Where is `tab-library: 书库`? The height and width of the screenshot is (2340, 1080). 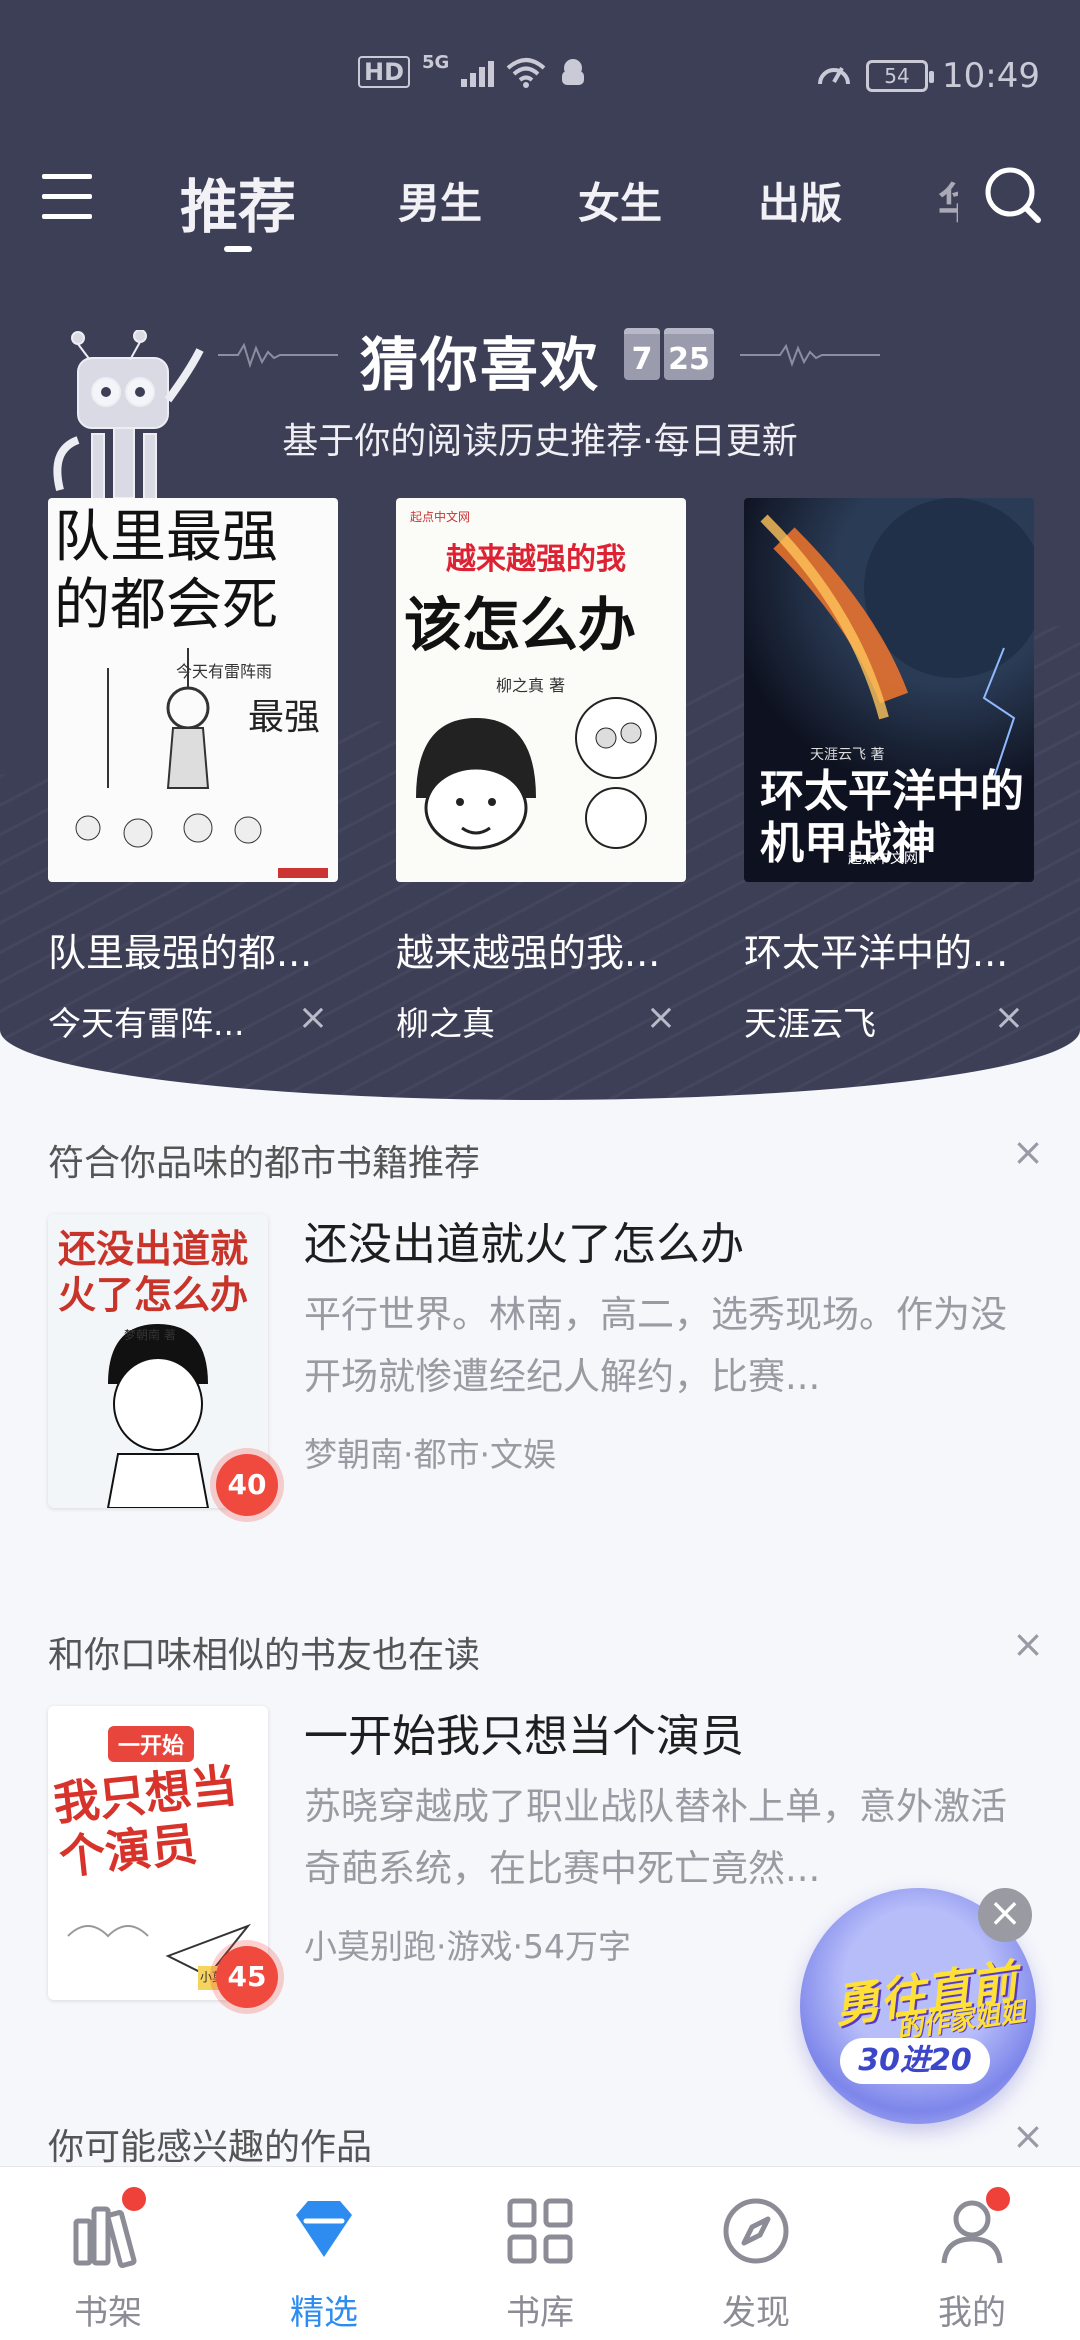 tab-library: 书库 is located at coordinates (540, 2262).